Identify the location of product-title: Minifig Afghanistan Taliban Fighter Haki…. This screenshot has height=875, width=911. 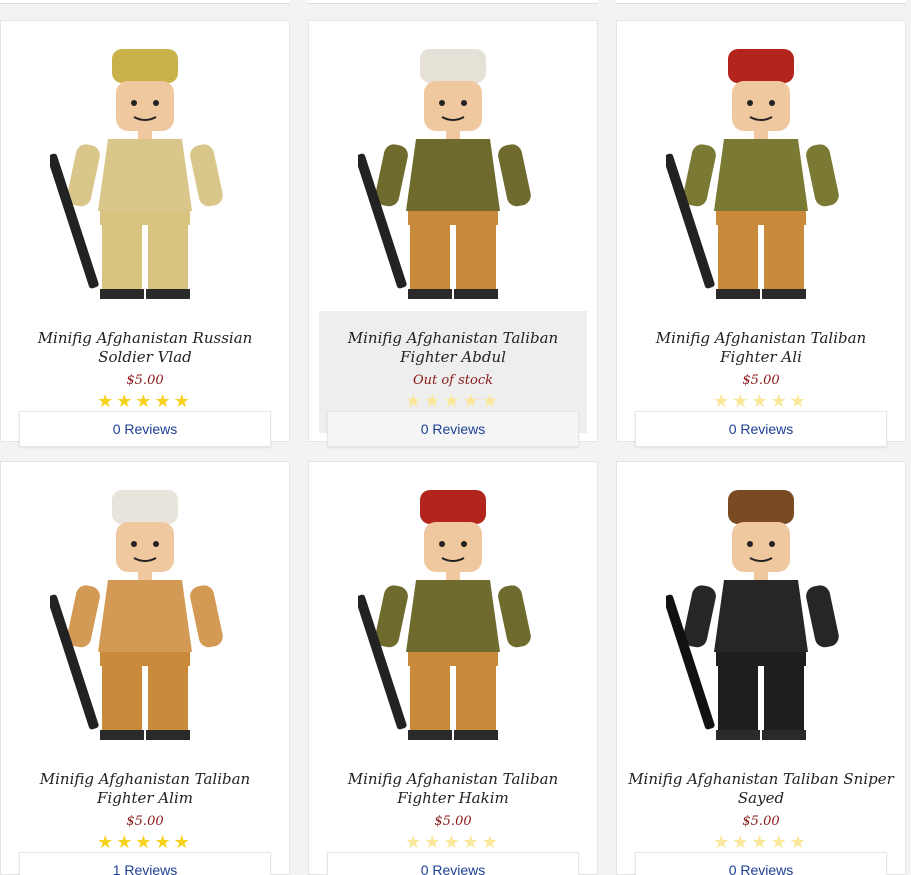
(453, 789).